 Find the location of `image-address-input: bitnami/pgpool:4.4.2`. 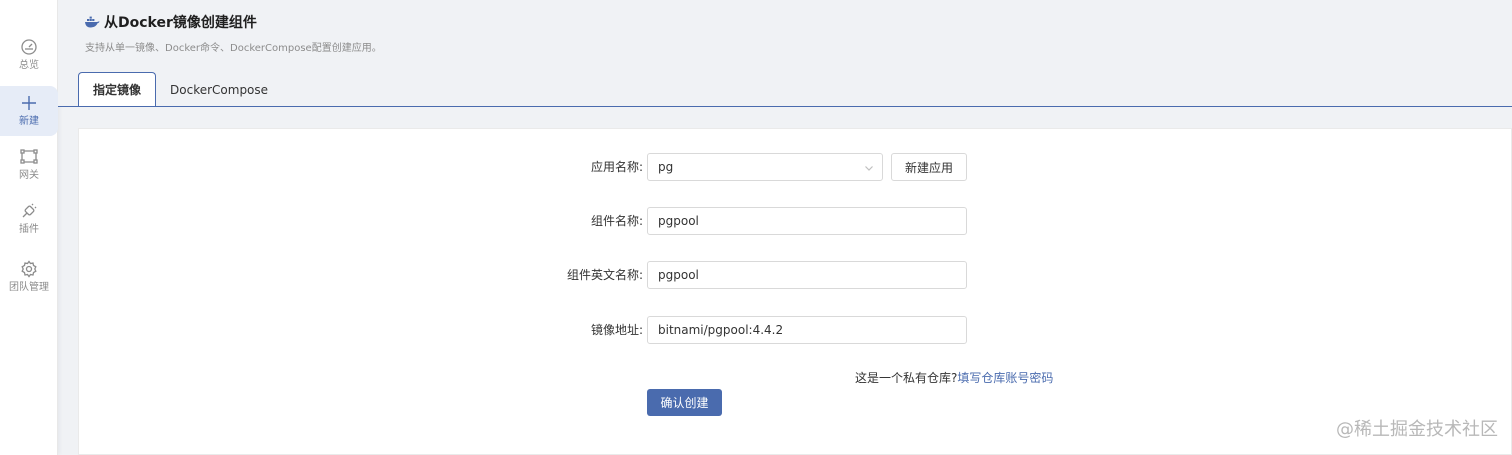

image-address-input: bitnami/pgpool:4.4.2 is located at coordinates (807, 330).